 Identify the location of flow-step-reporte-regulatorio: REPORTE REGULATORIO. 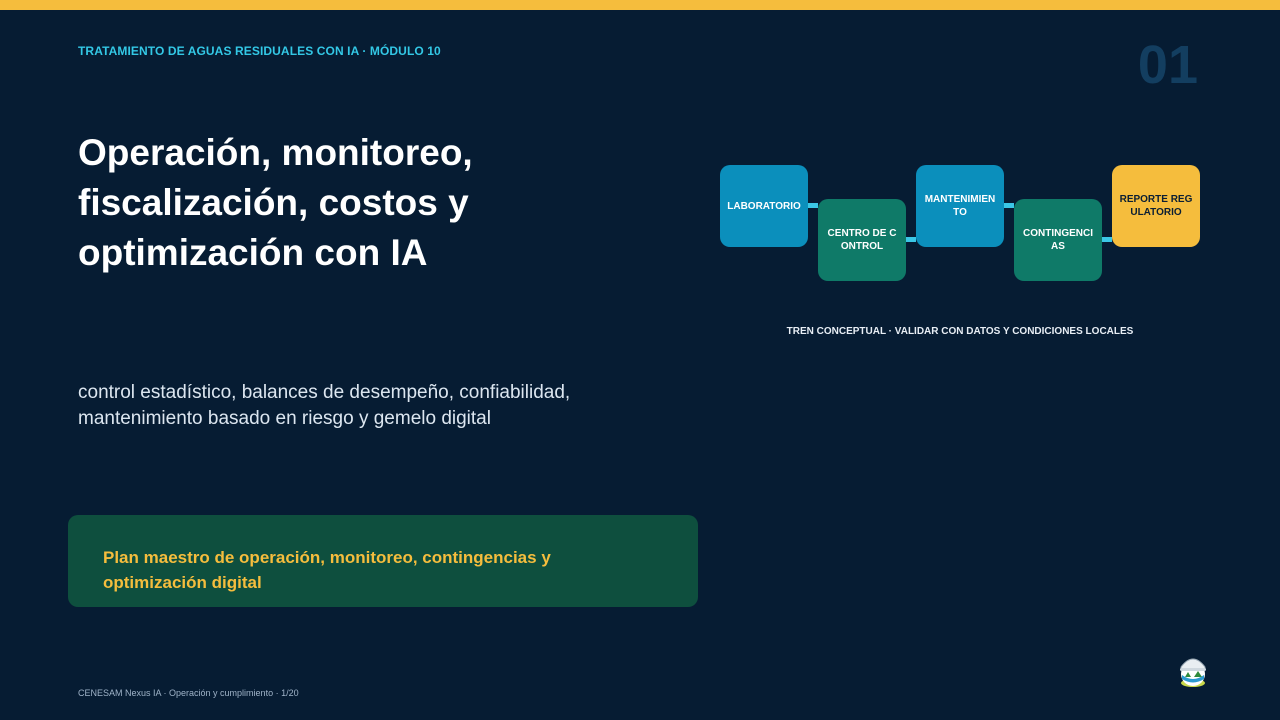
(1156, 206).